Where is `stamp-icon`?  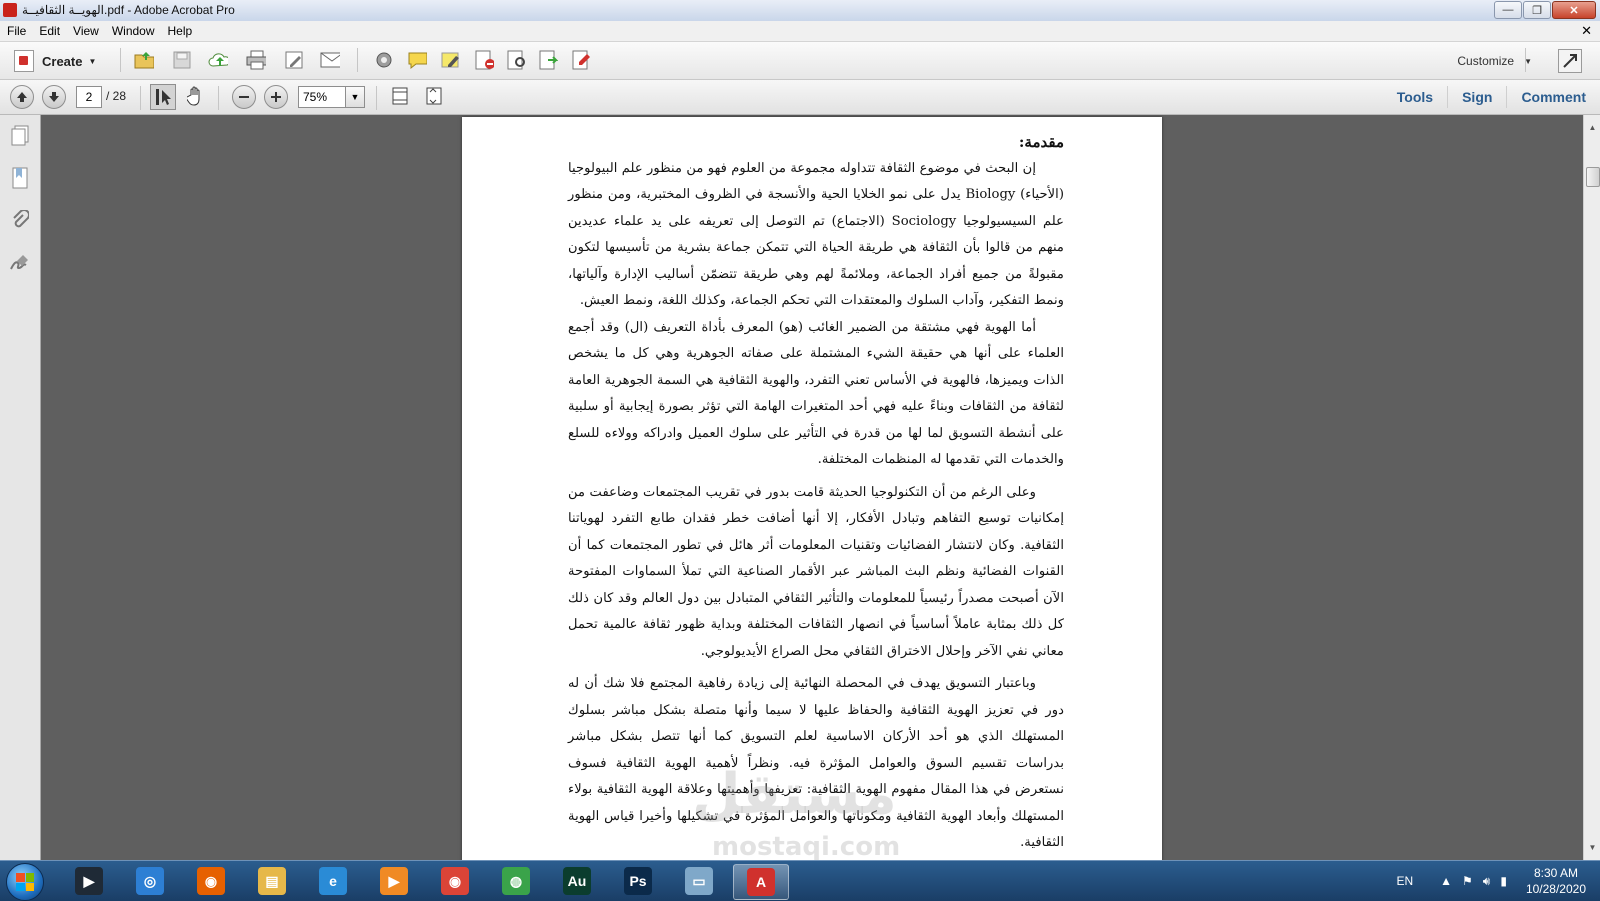
stamp-icon is located at coordinates (581, 60).